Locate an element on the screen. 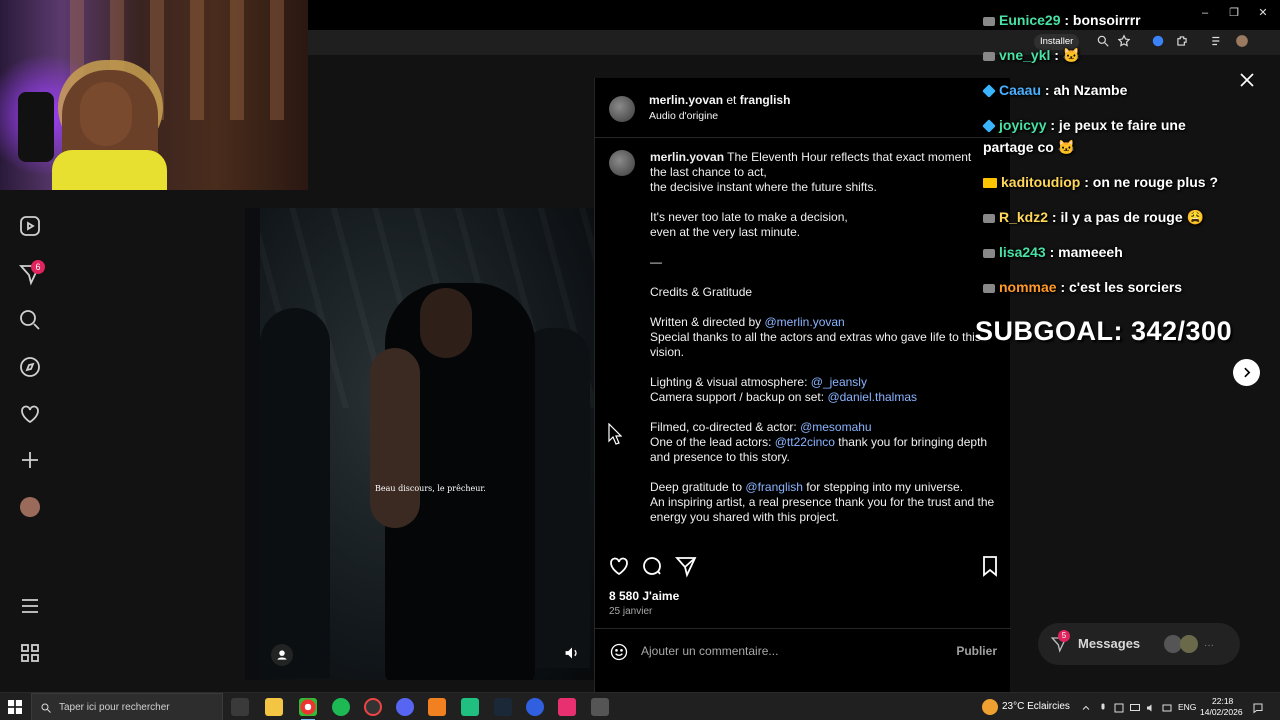  taskbar-search: Taper ici pour rechercher is located at coordinates (127, 706).